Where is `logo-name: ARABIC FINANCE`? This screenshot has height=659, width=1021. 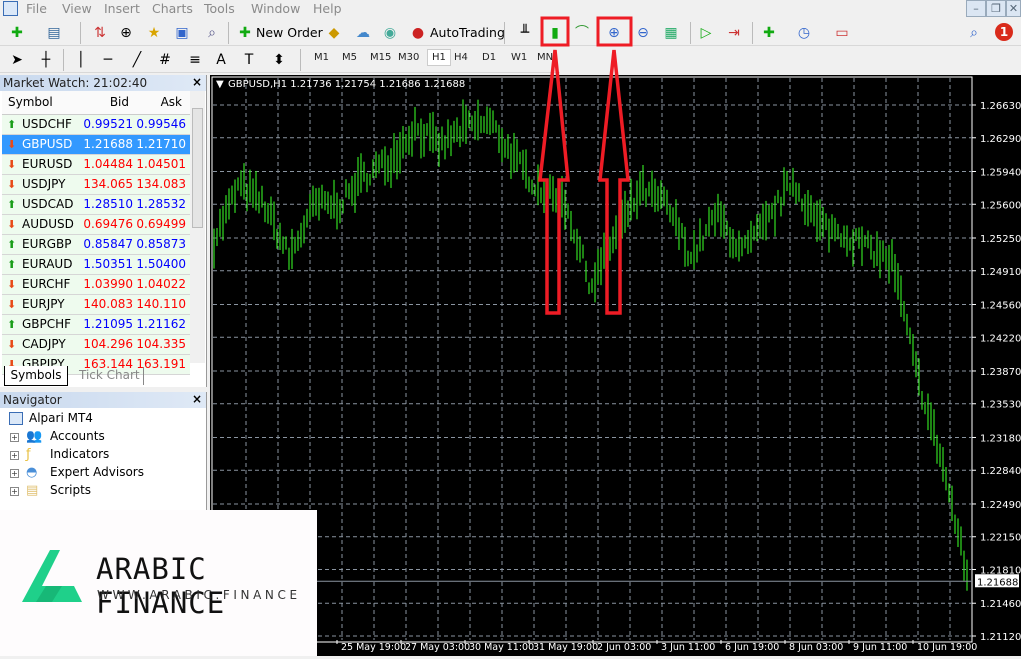 logo-name: ARABIC FINANCE is located at coordinates (161, 586).